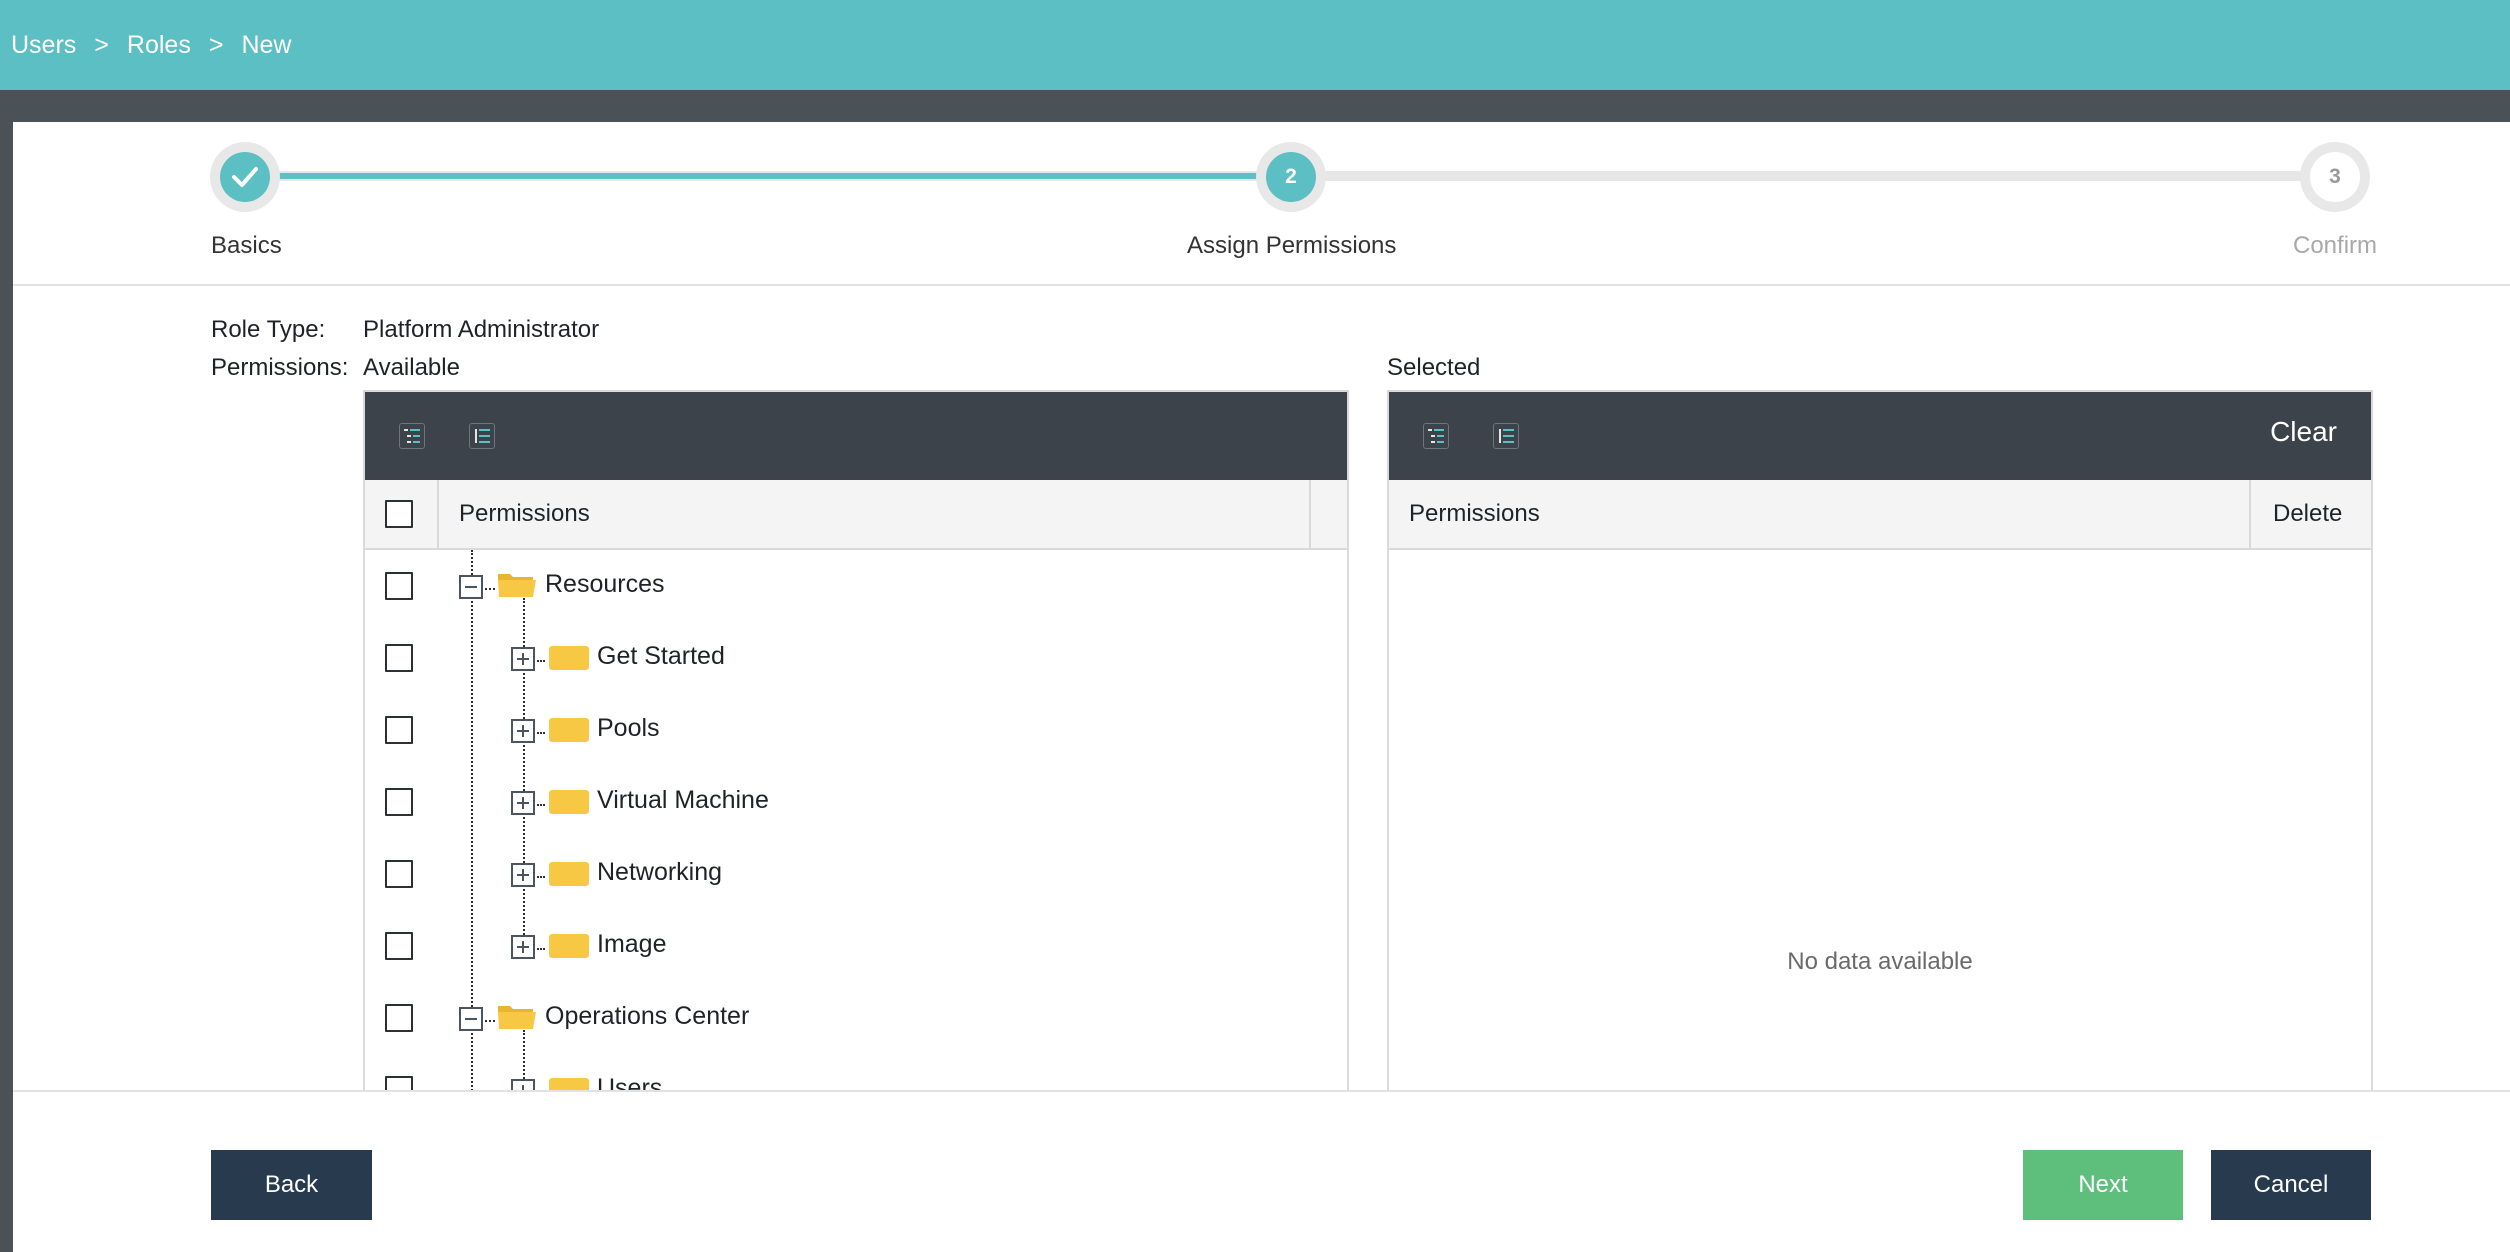 The image size is (2510, 1252). Describe the element at coordinates (856, 1072) in the screenshot. I see `tree-row: Users` at that location.